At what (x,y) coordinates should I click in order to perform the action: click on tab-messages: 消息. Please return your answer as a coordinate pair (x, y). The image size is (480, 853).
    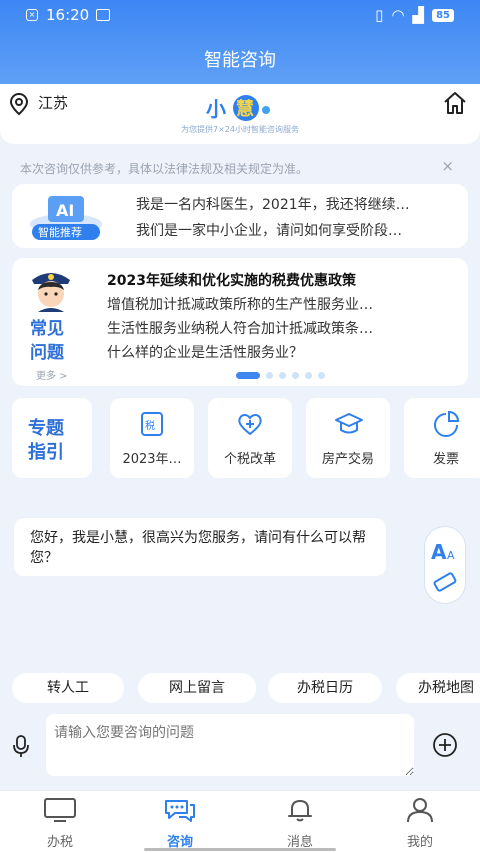
    Looking at the image, I should click on (300, 823).